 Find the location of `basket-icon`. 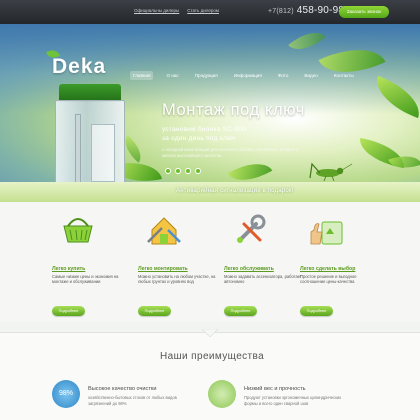

basket-icon is located at coordinates (78, 230).